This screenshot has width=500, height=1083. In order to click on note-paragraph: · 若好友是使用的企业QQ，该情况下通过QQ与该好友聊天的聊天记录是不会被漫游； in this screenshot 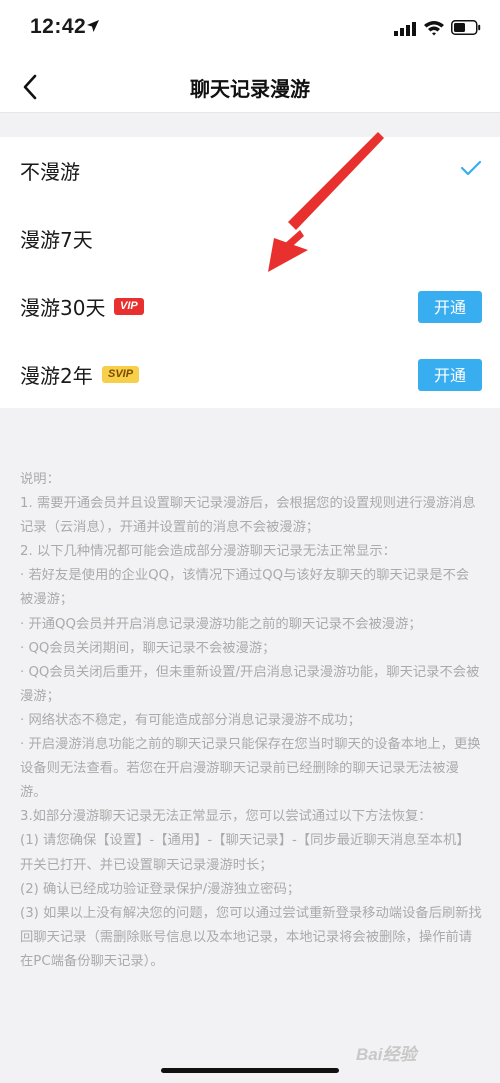, I will do `click(245, 588)`.